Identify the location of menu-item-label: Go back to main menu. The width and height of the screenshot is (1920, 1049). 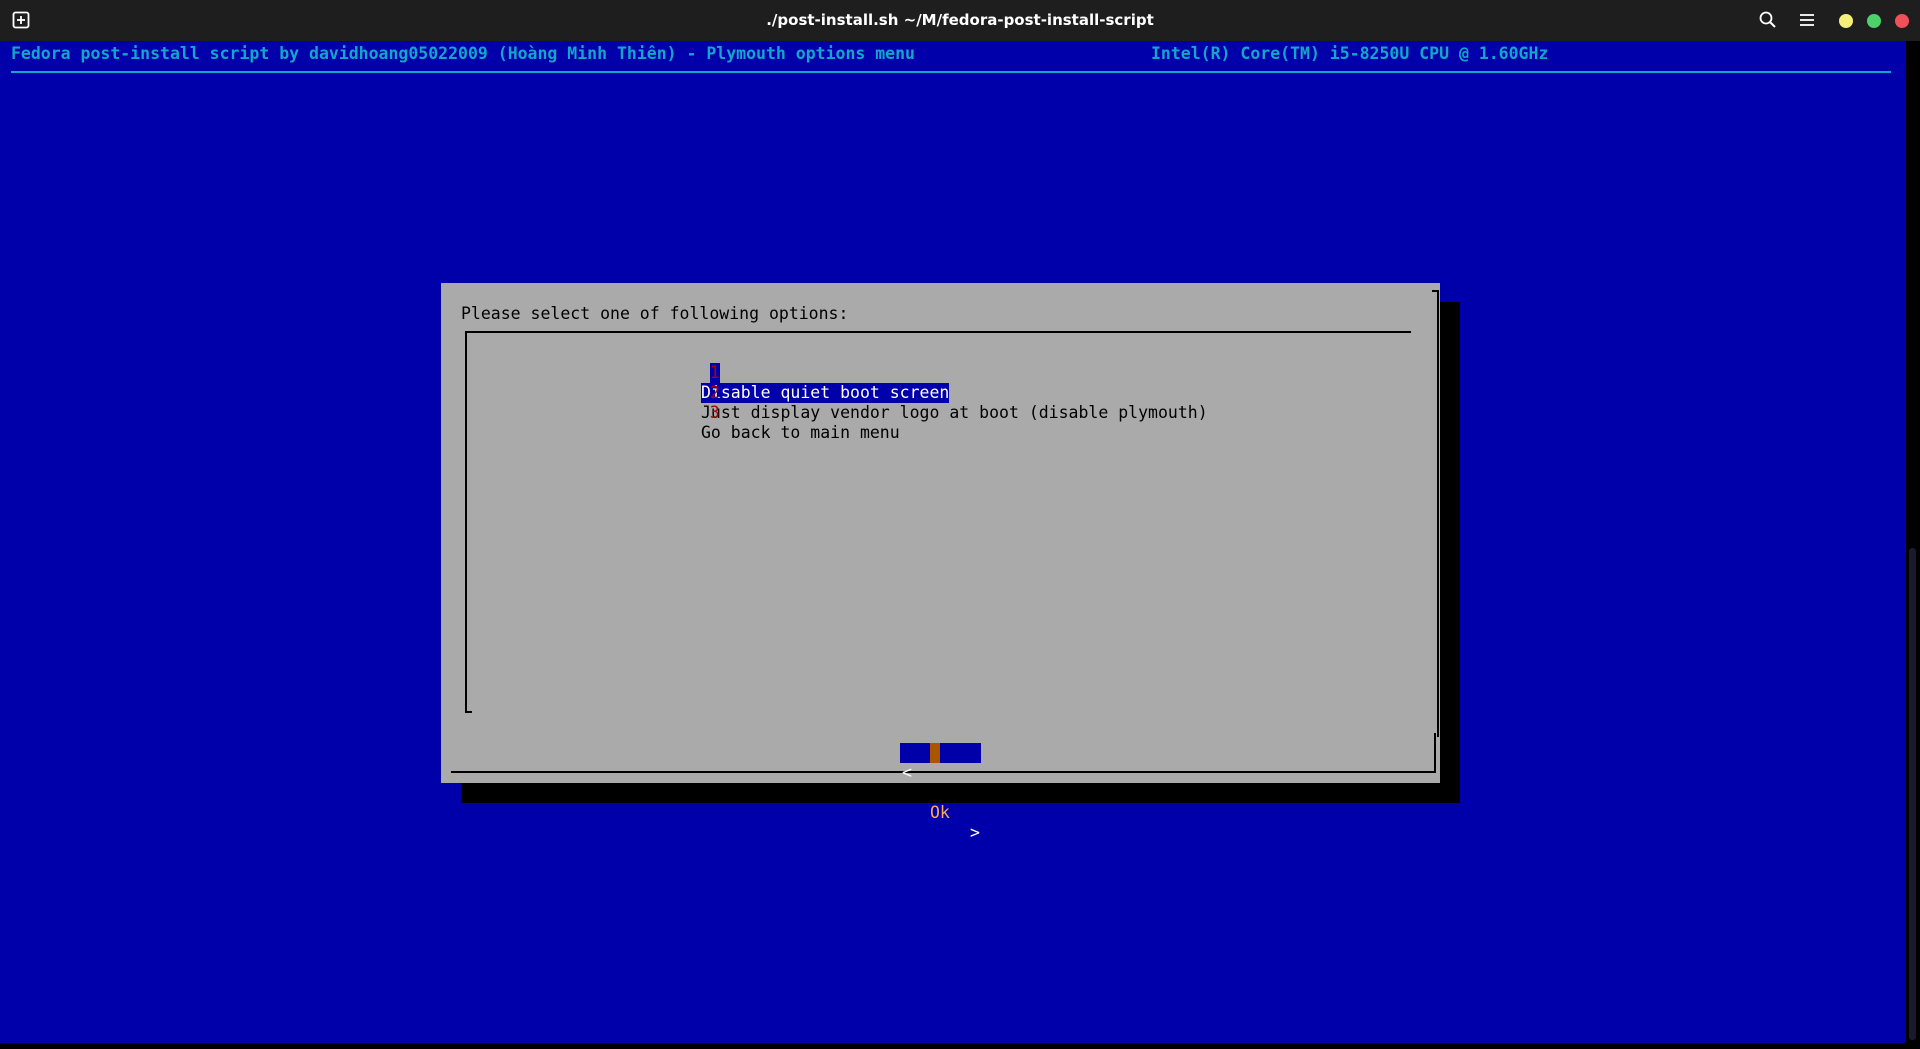
(800, 432).